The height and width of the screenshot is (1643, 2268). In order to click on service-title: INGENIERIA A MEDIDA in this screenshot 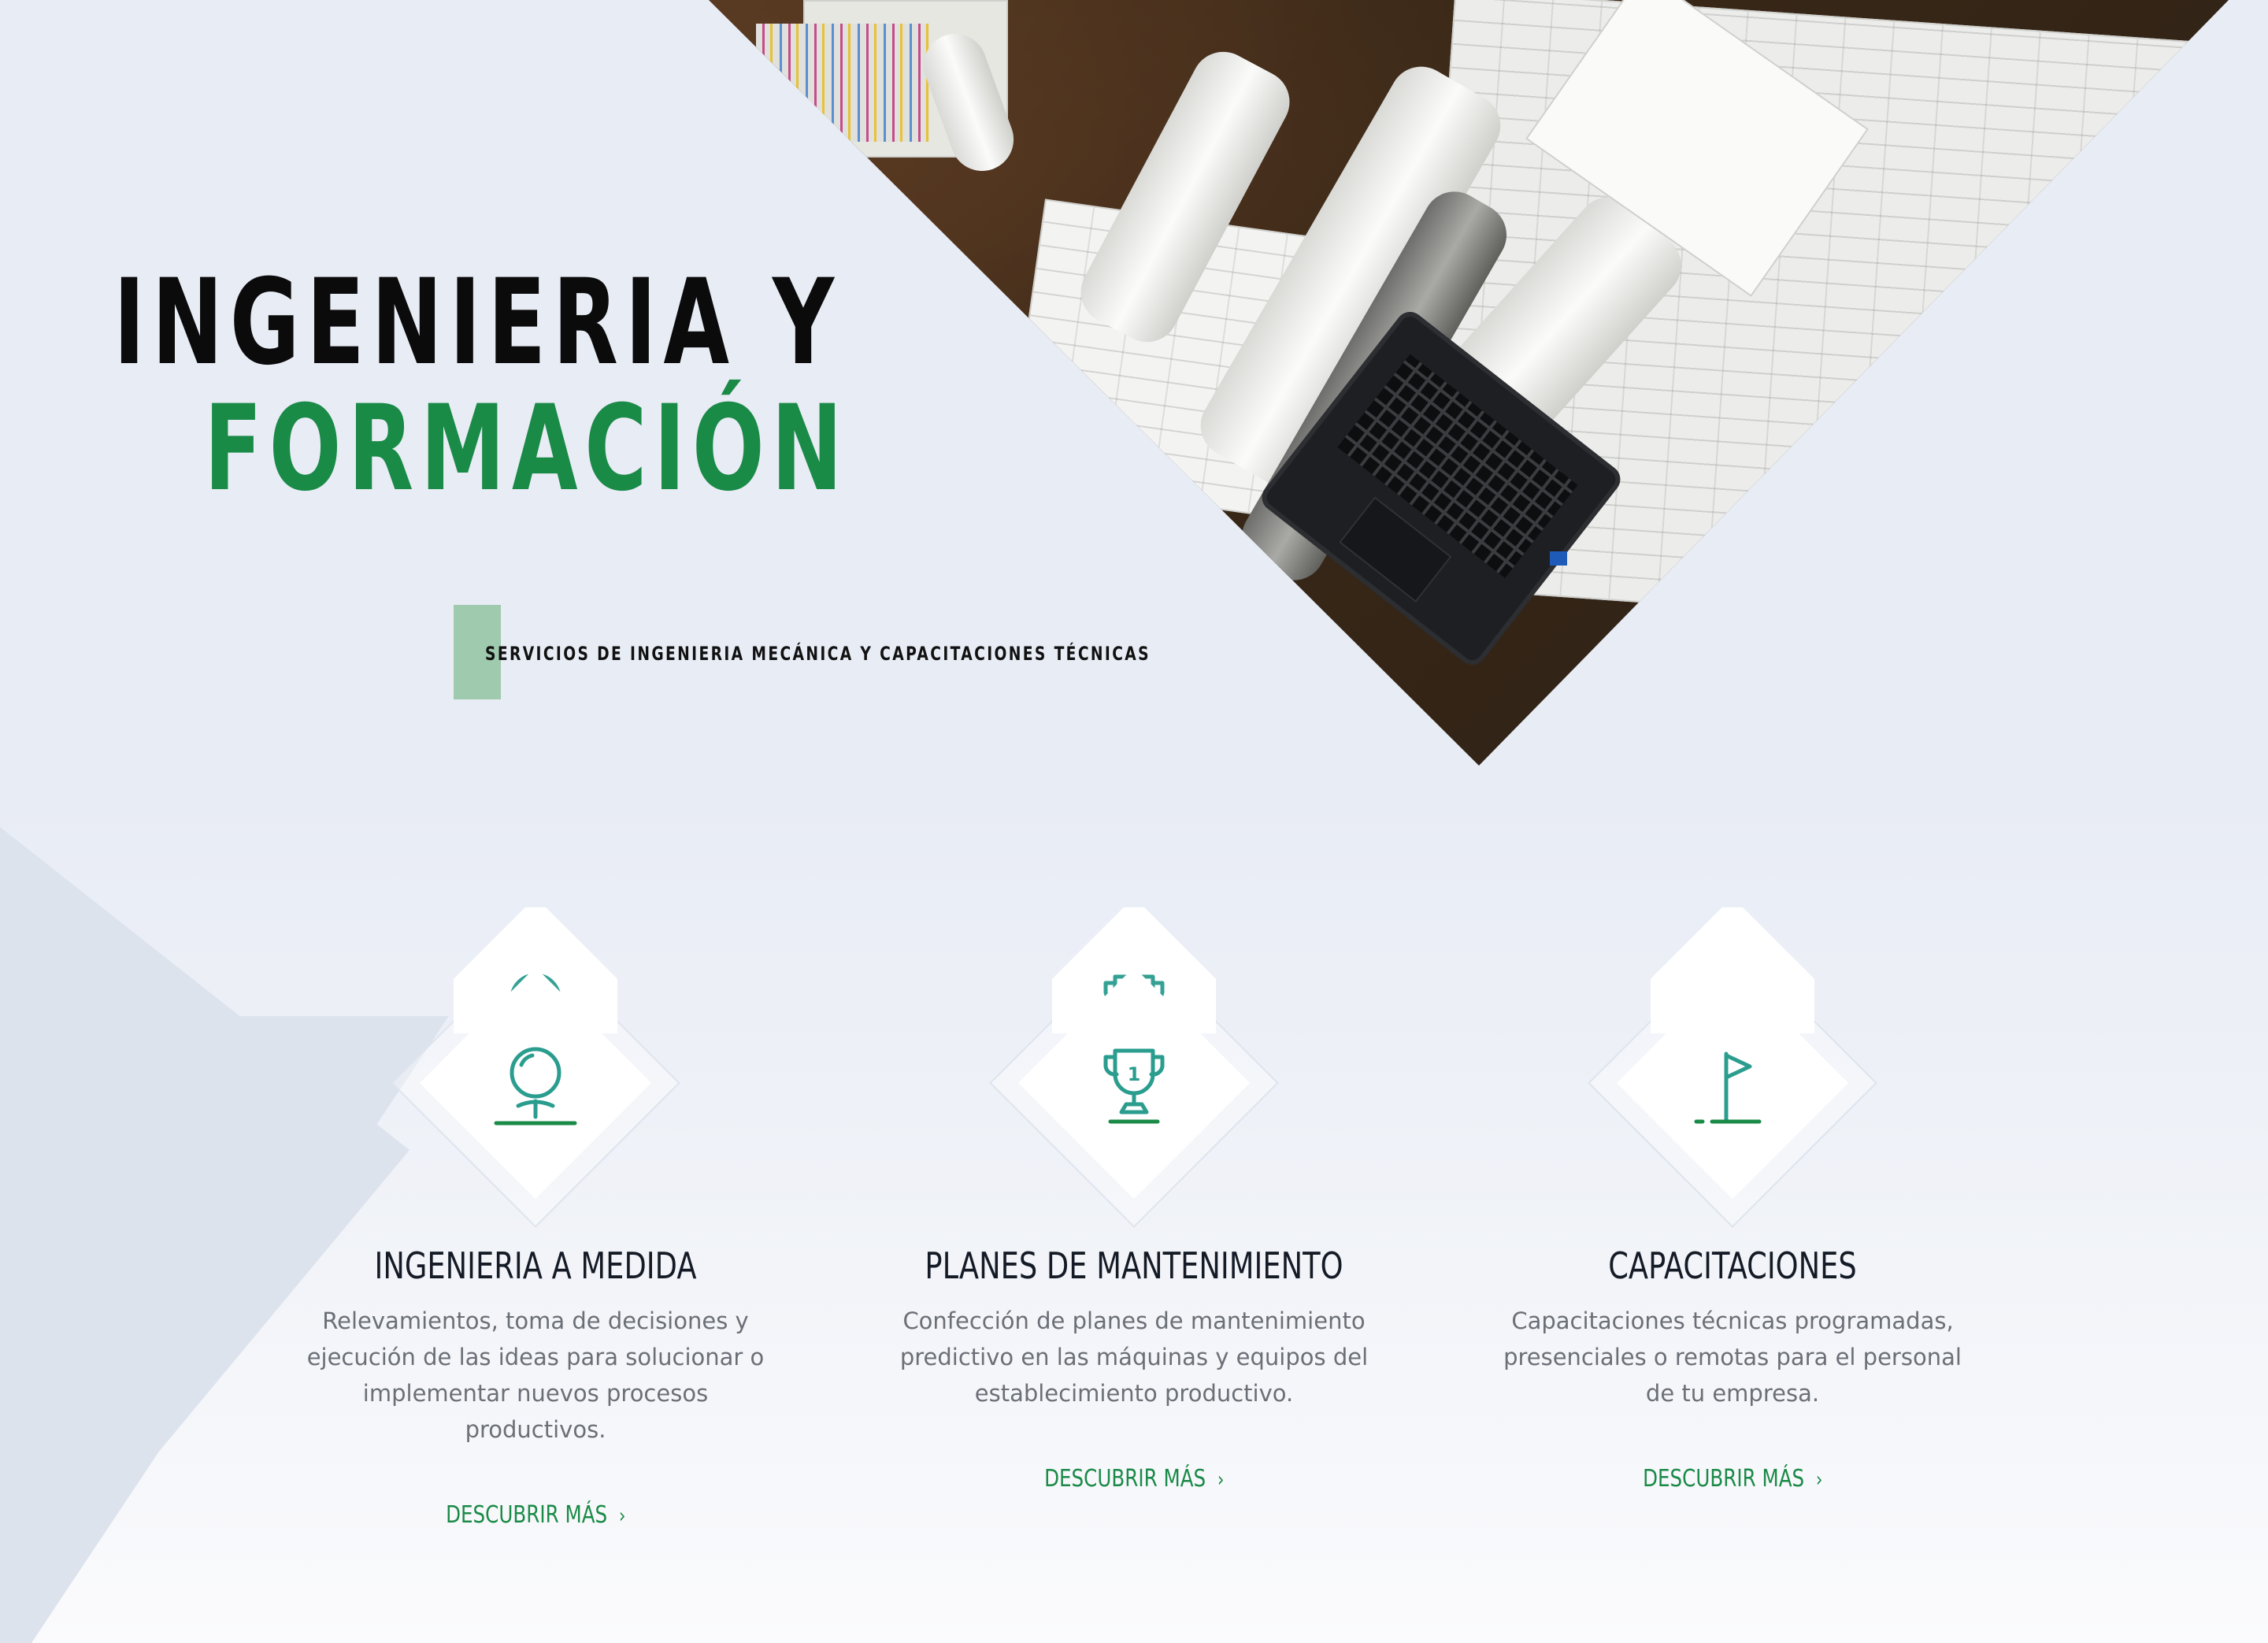, I will do `click(535, 1265)`.